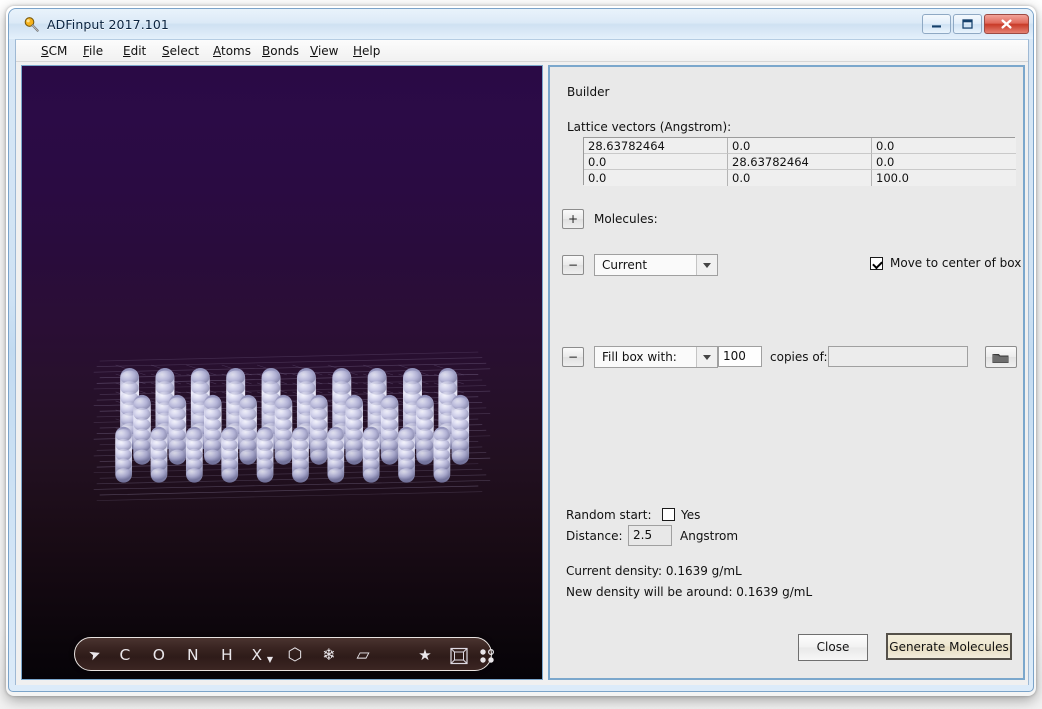 This screenshot has height=709, width=1042. Describe the element at coordinates (876, 263) in the screenshot. I see `move-to-center-checkbox` at that location.